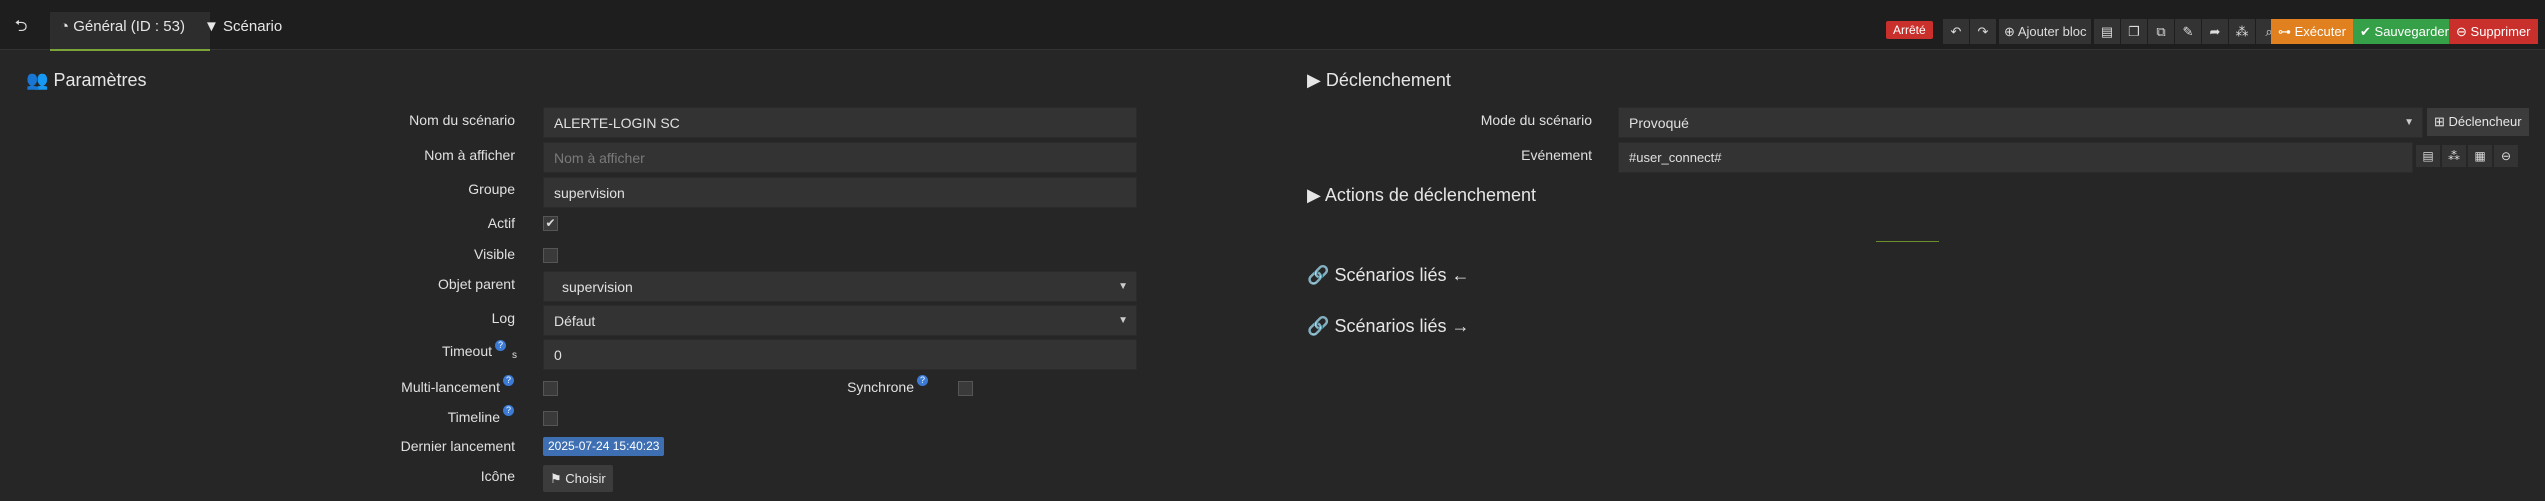  Describe the element at coordinates (2454, 156) in the screenshot. I see `cubes-icon: ⁂` at that location.